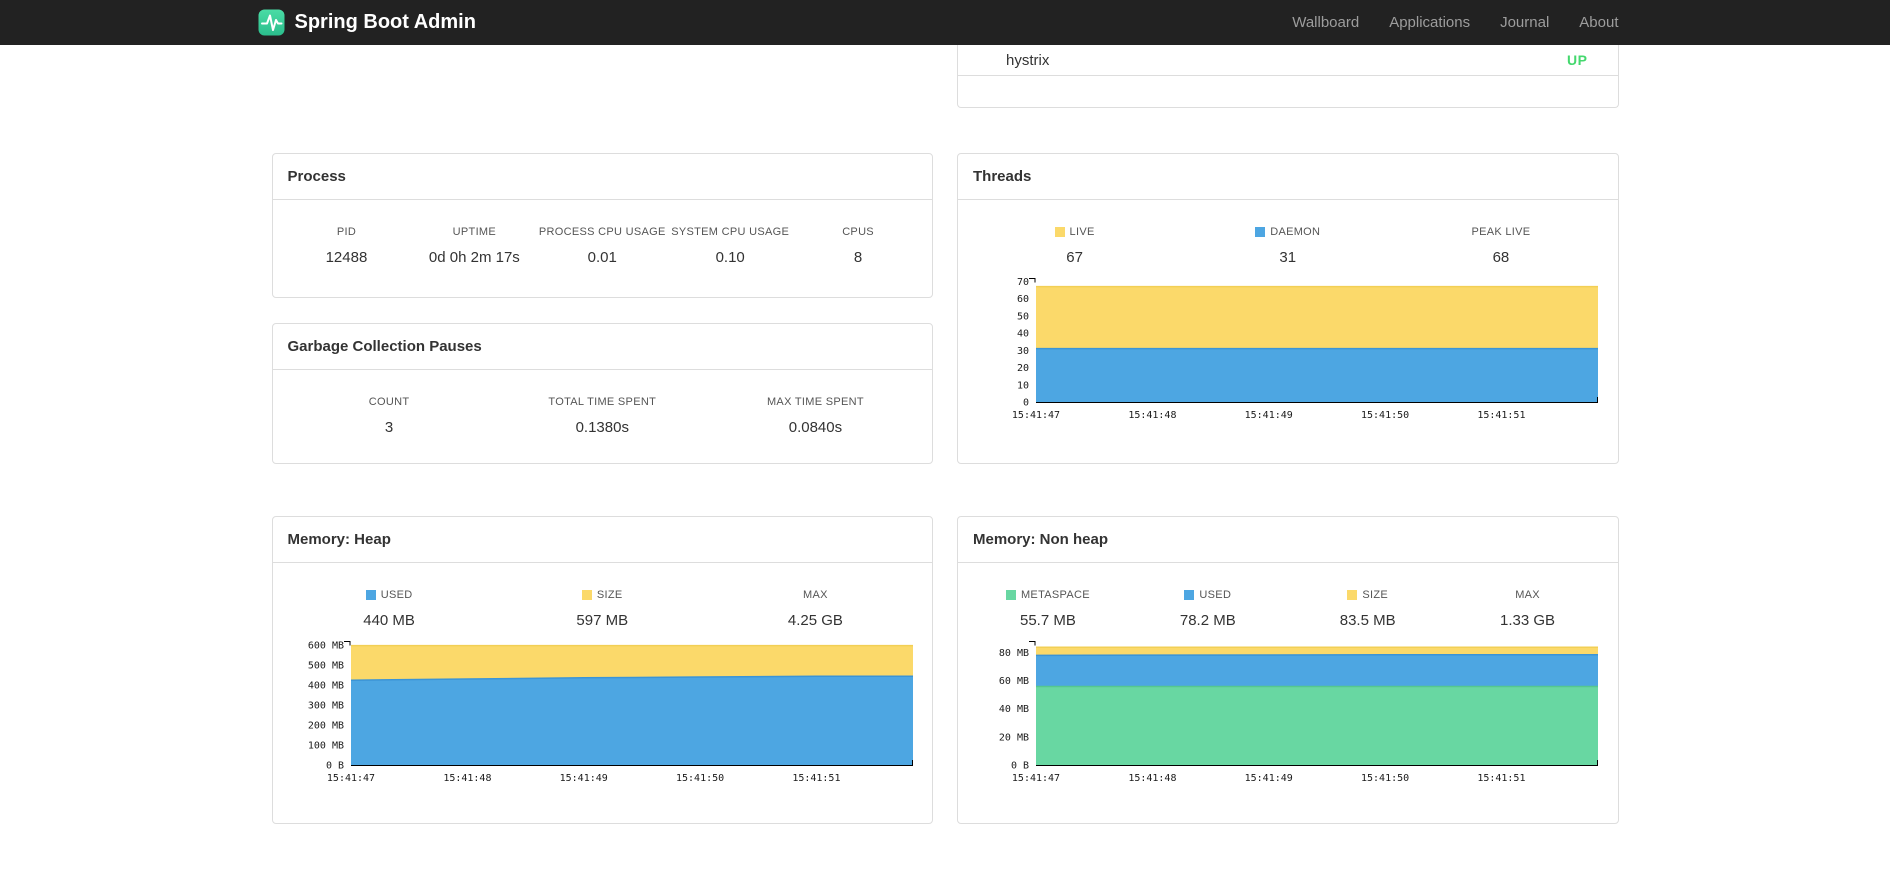 Image resolution: width=1890 pixels, height=892 pixels. What do you see at coordinates (1014, 737) in the screenshot?
I see `y-tick-label: 20 MB` at bounding box center [1014, 737].